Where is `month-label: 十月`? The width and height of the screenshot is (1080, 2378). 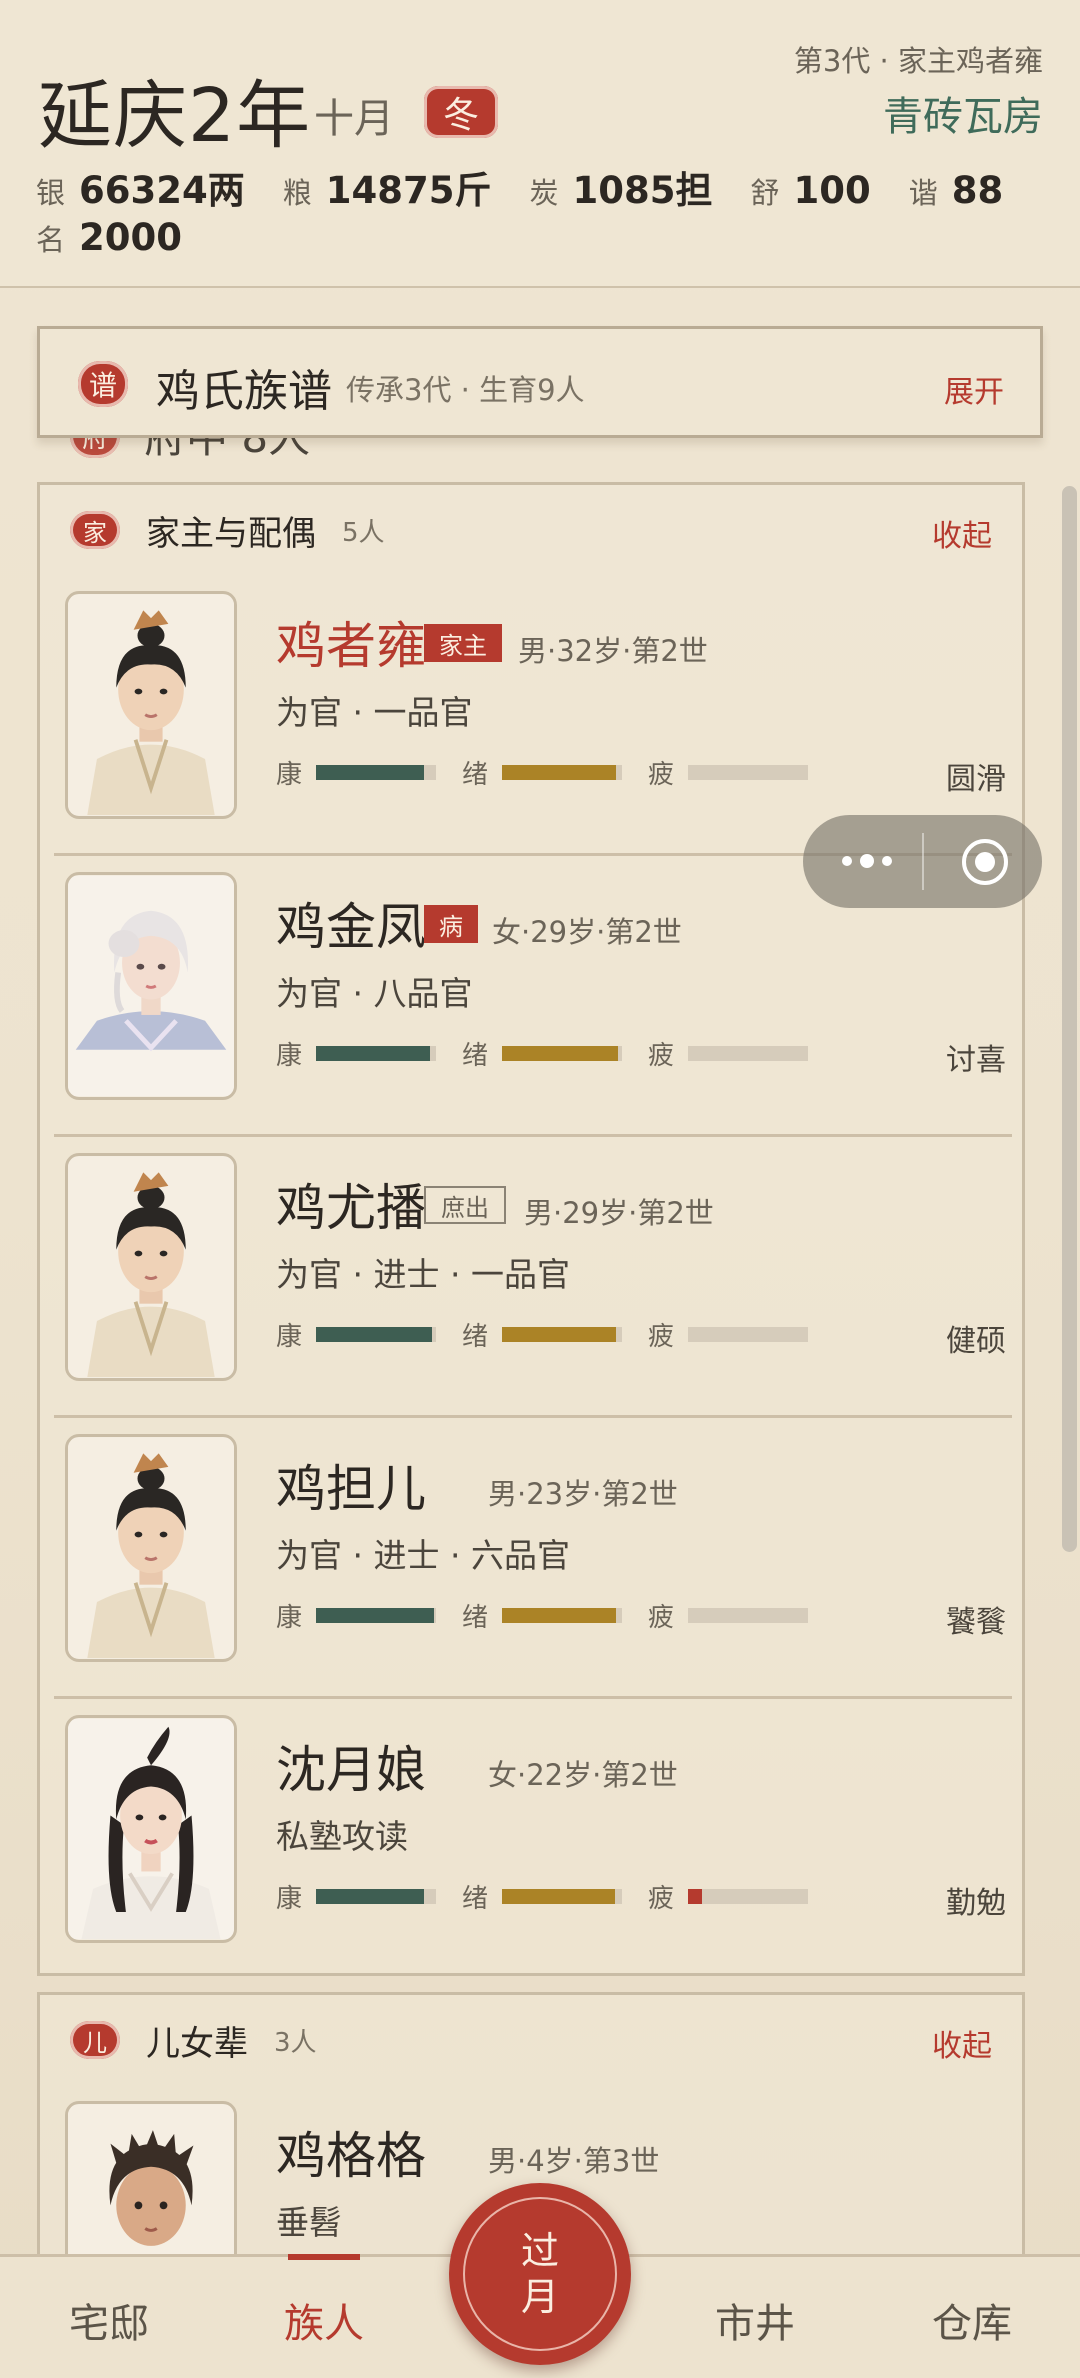
month-label: 十月 is located at coordinates (354, 119).